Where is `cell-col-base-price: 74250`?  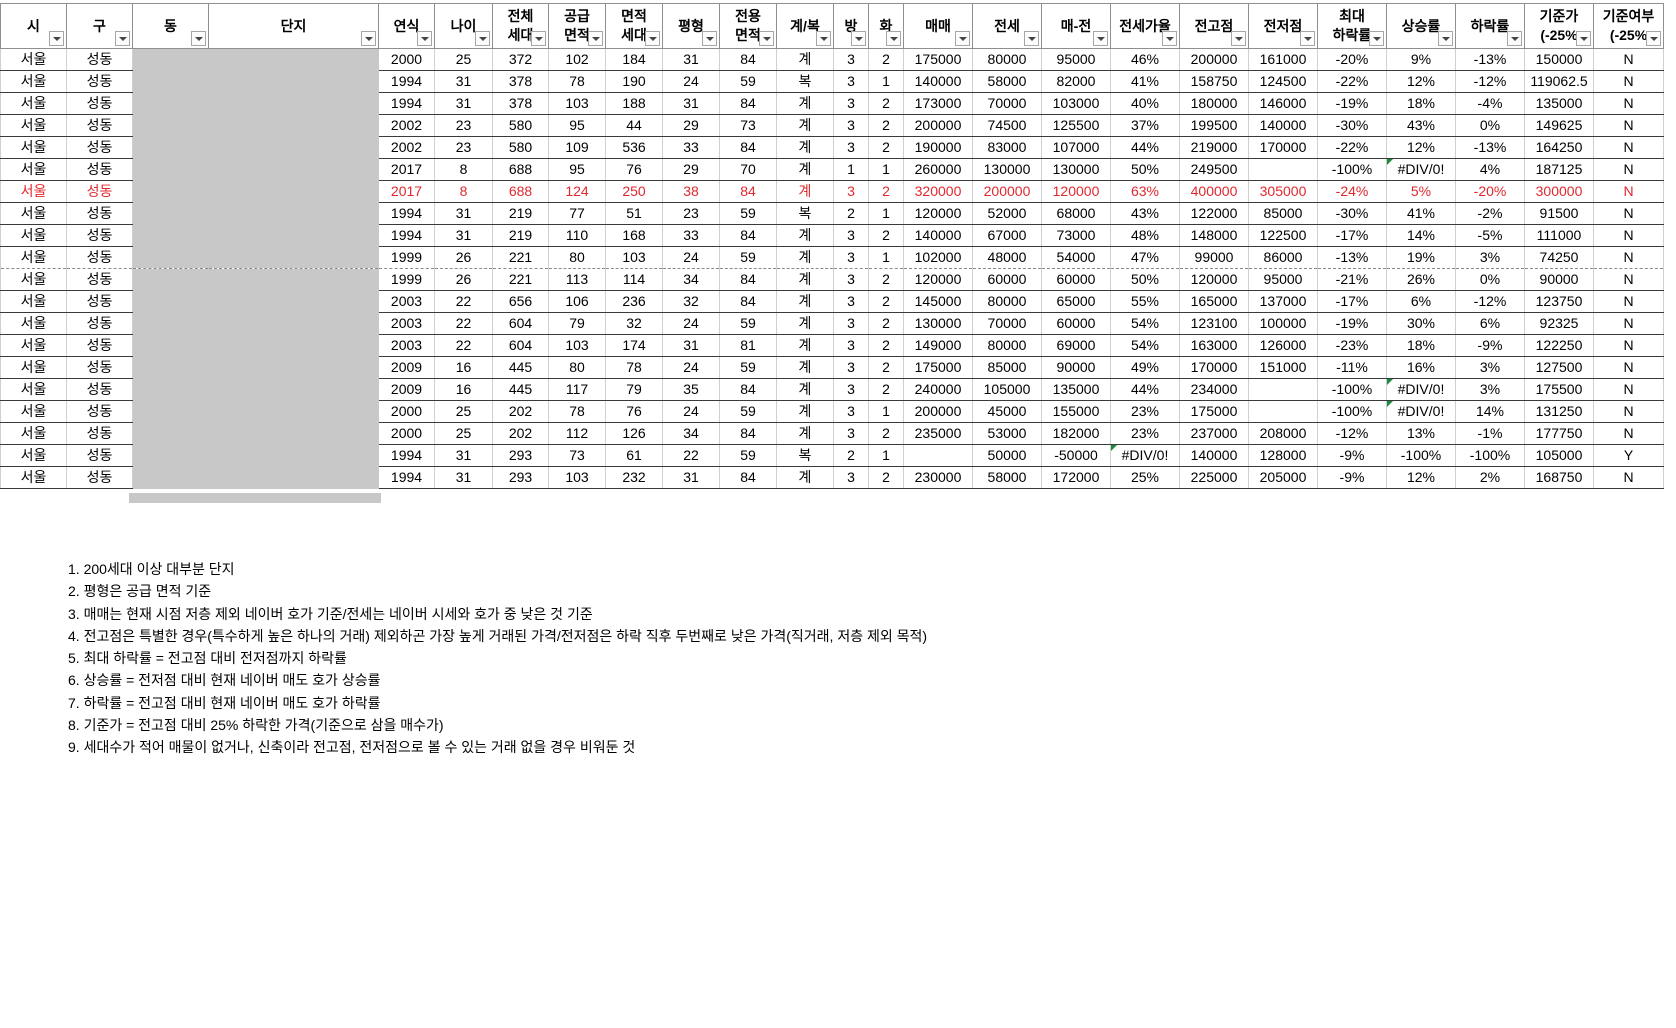 cell-col-base-price: 74250 is located at coordinates (1559, 257).